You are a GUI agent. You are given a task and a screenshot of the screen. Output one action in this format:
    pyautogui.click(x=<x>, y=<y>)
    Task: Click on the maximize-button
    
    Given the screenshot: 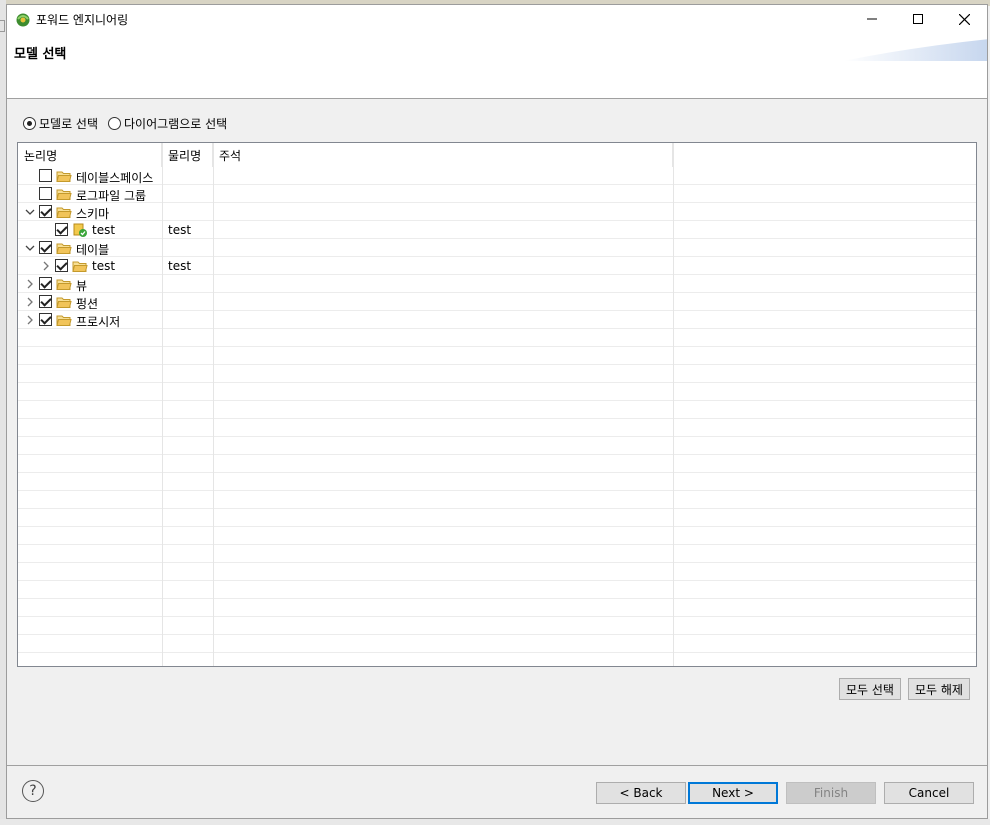 What is the action you would take?
    pyautogui.click(x=918, y=19)
    